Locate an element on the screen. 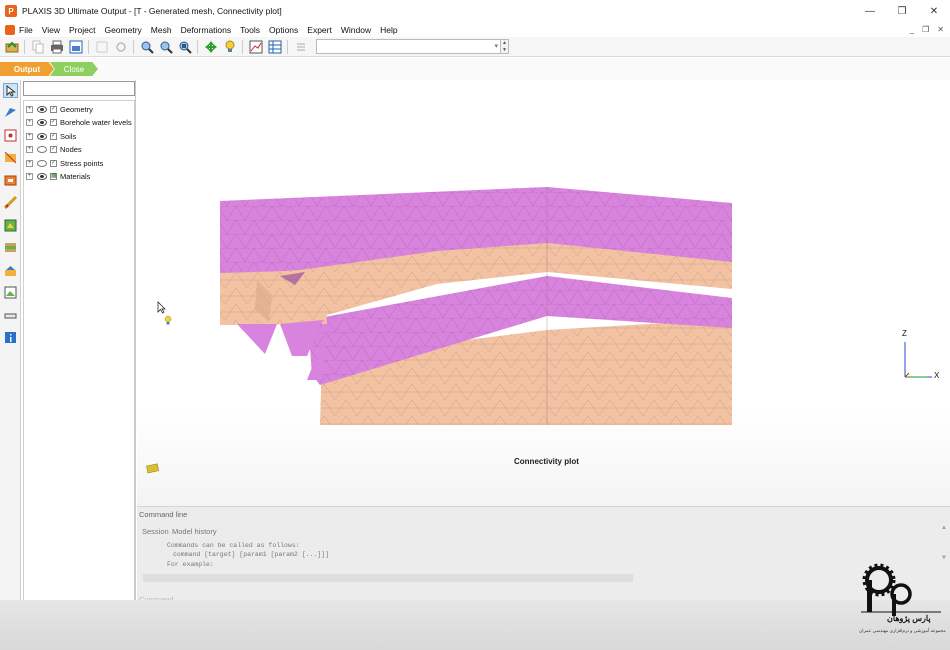  tree-item-label: Borehole water levels is located at coordinates (96, 122).